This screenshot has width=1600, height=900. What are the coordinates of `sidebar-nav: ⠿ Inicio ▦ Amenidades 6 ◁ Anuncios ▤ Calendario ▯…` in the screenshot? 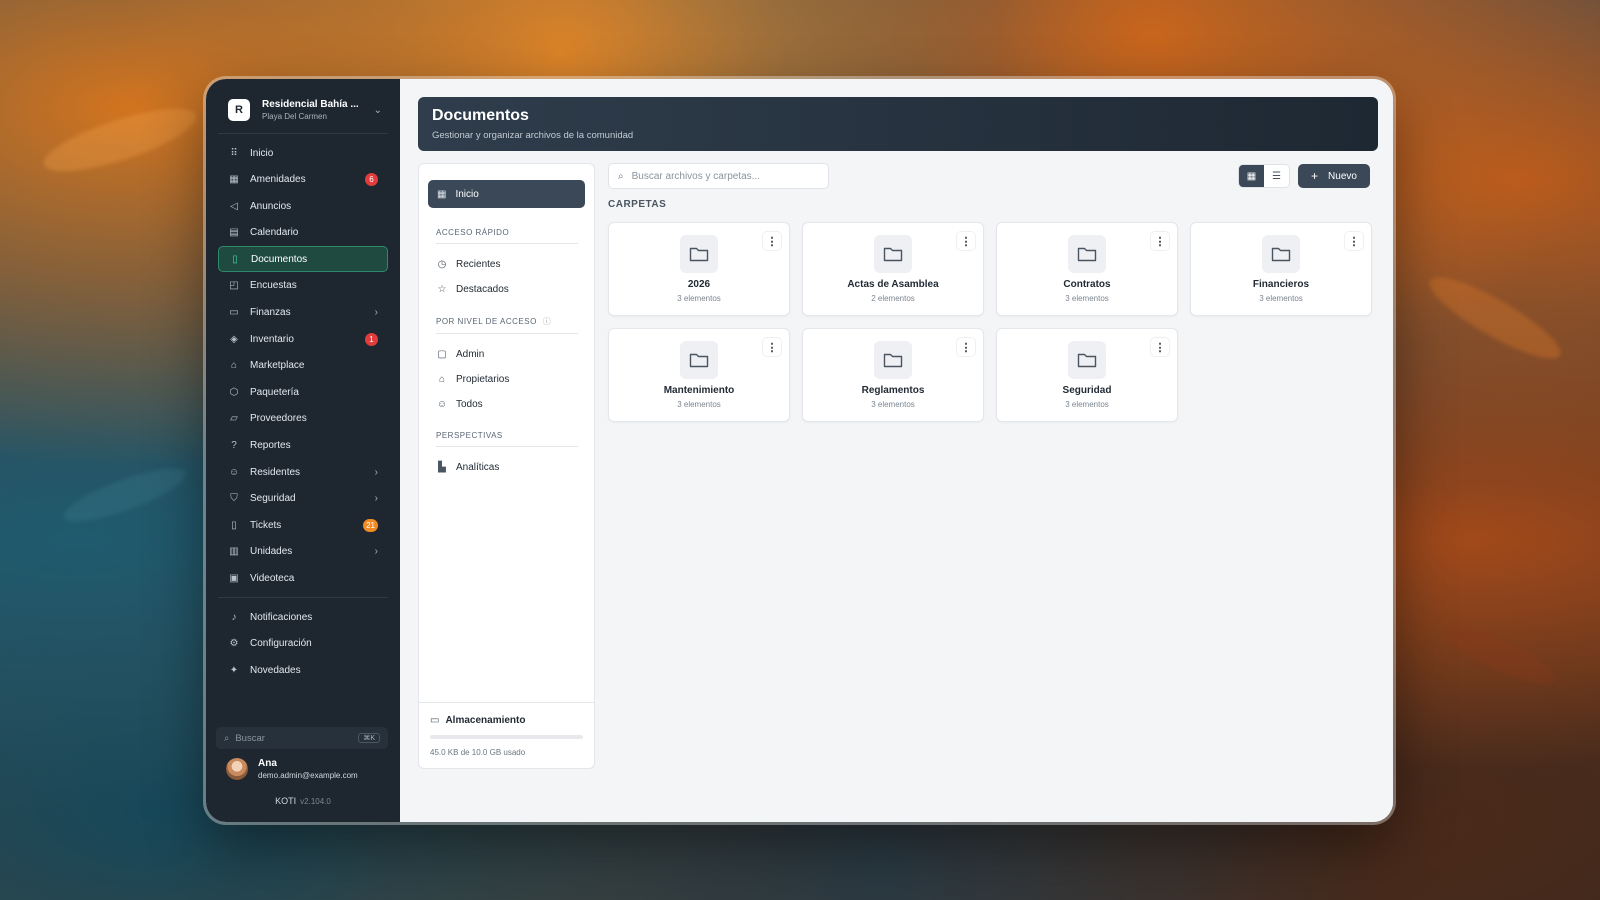 It's located at (303, 366).